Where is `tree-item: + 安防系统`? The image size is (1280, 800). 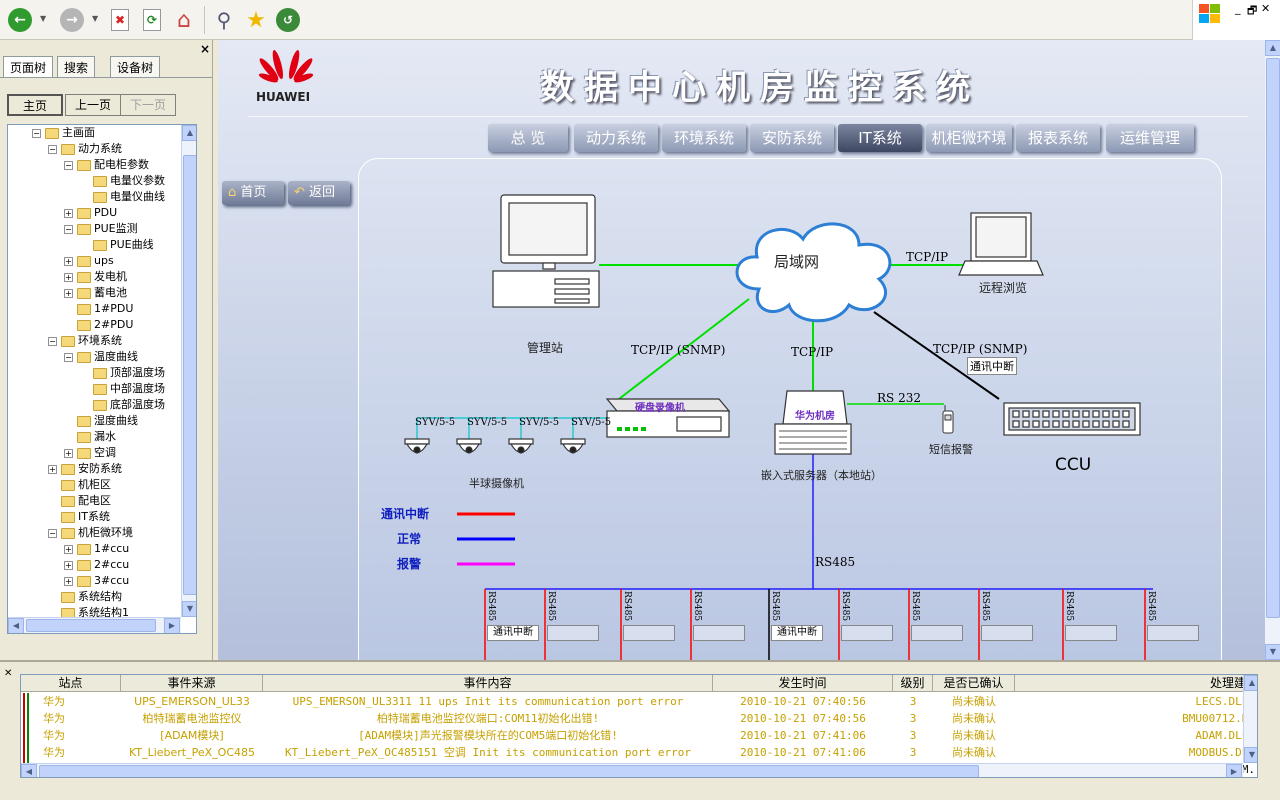
tree-item: + 安防系统 is located at coordinates (85, 469).